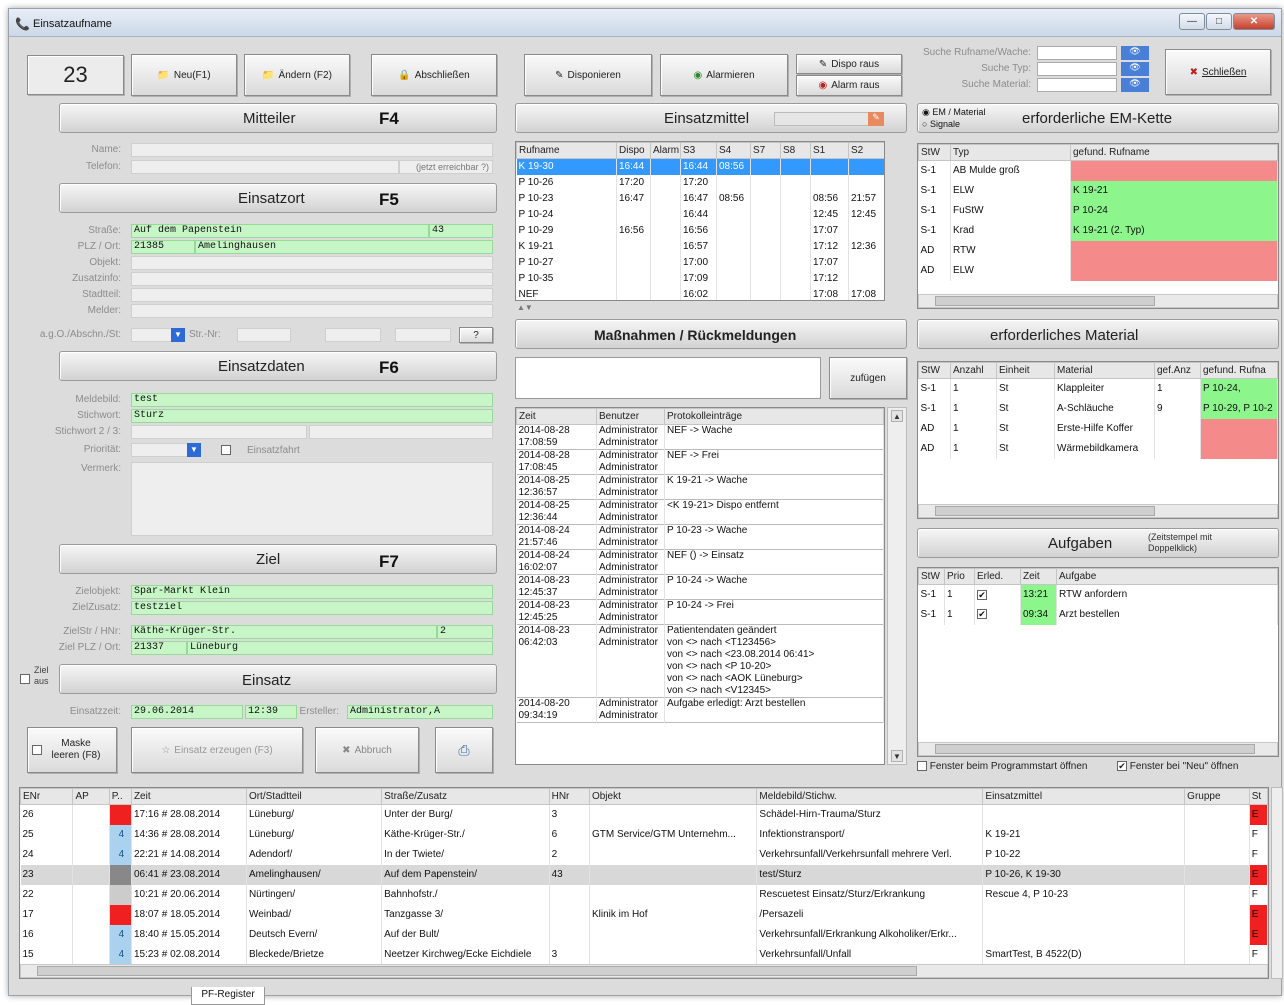 The height and width of the screenshot is (1005, 1284). Describe the element at coordinates (1104, 370) in the screenshot. I see `column-header: Material` at that location.